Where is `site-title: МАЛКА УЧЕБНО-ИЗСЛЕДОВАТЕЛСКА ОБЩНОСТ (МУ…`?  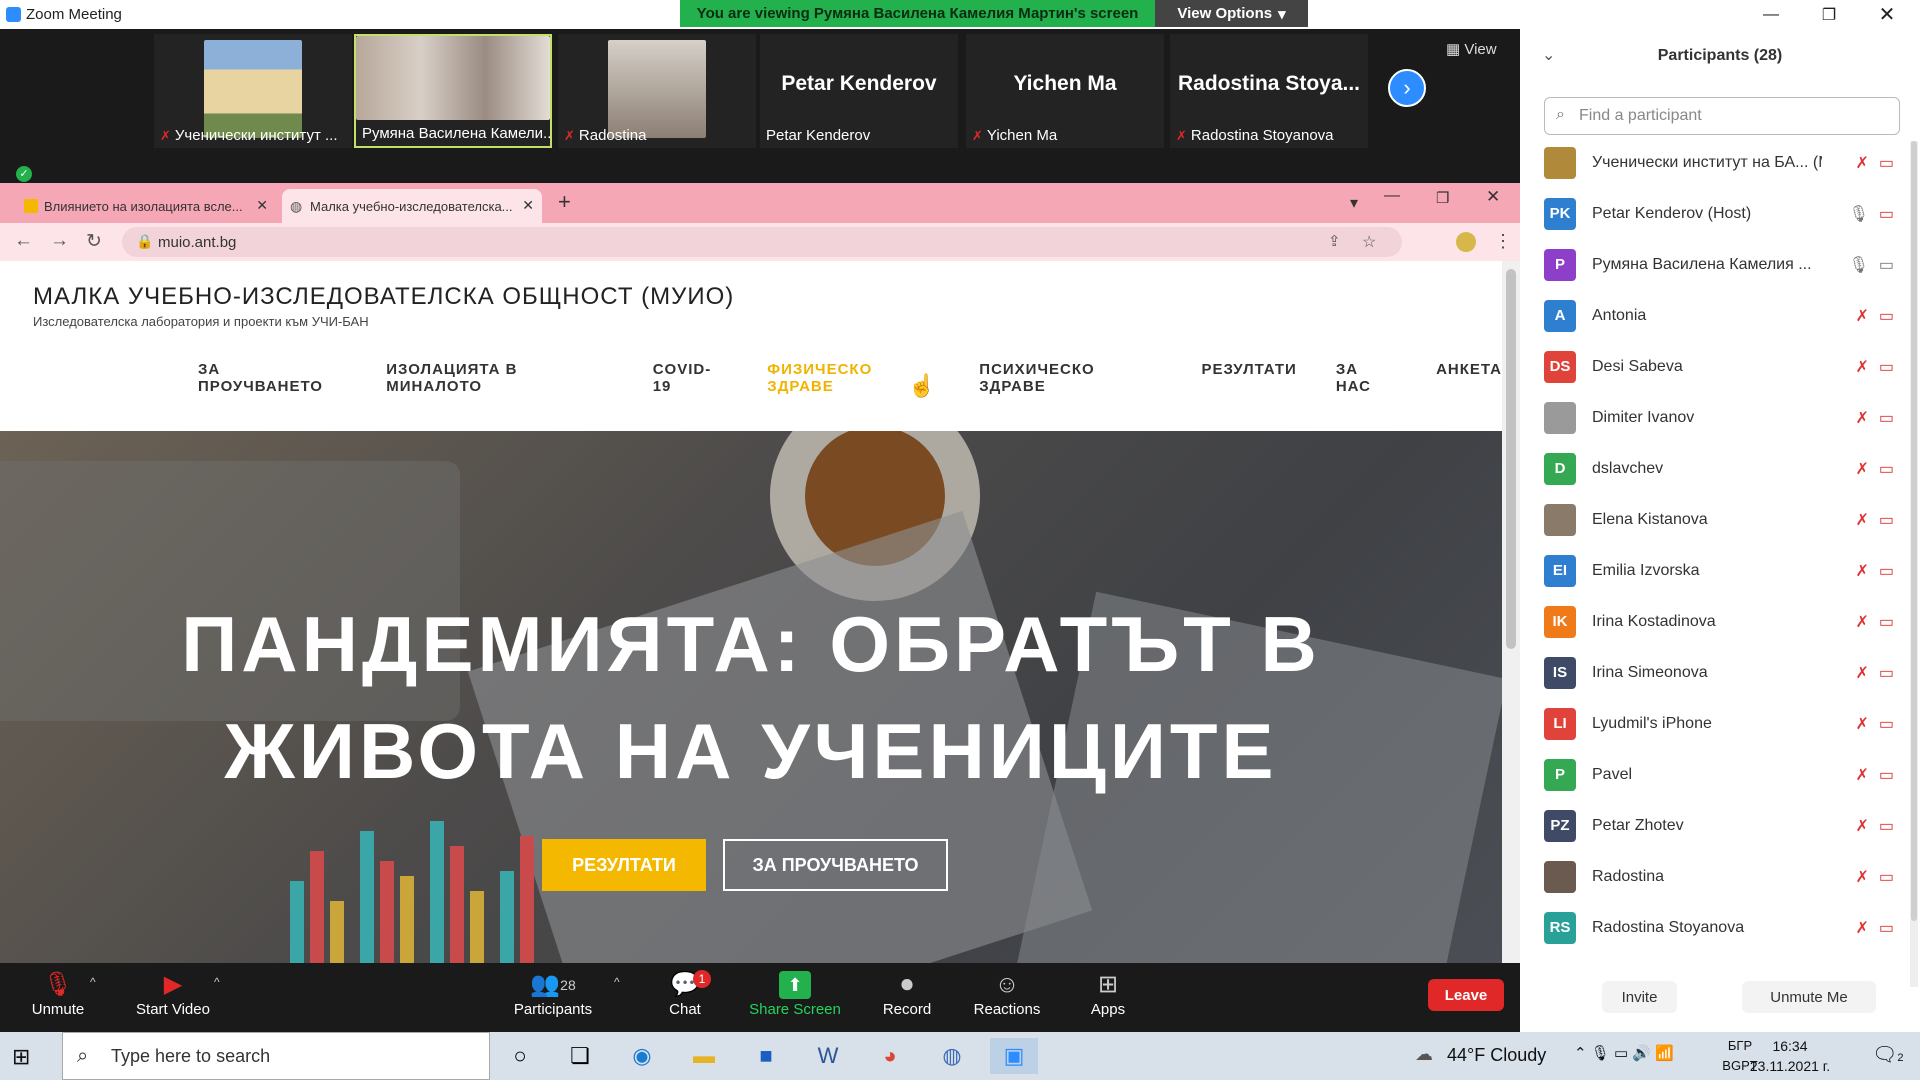
site-title: МАЛКА УЧЕБНО-ИЗСЛЕДОВАТЕЛСКА ОБЩНОСТ (МУ… is located at coordinates (383, 297).